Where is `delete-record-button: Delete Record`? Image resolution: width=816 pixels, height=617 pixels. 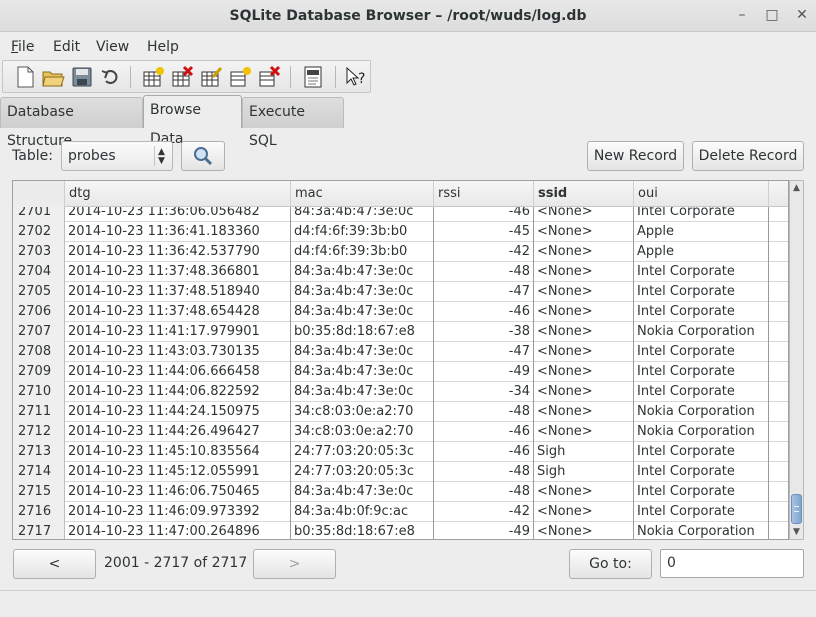 delete-record-button: Delete Record is located at coordinates (748, 156).